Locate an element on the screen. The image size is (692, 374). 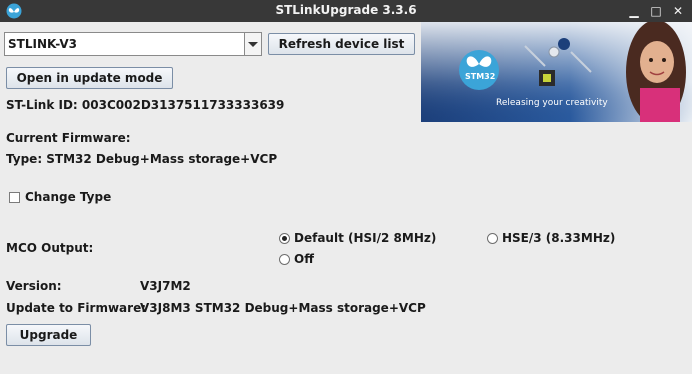
upgrade-button: Upgrade is located at coordinates (48, 335).